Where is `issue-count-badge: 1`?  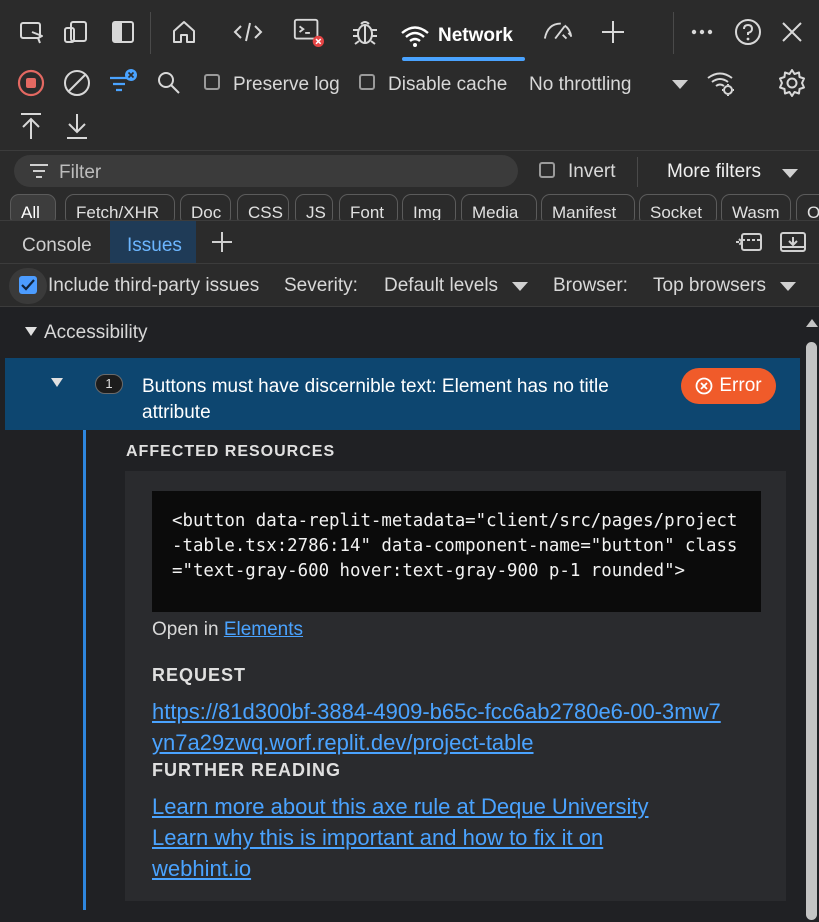
issue-count-badge: 1 is located at coordinates (109, 384).